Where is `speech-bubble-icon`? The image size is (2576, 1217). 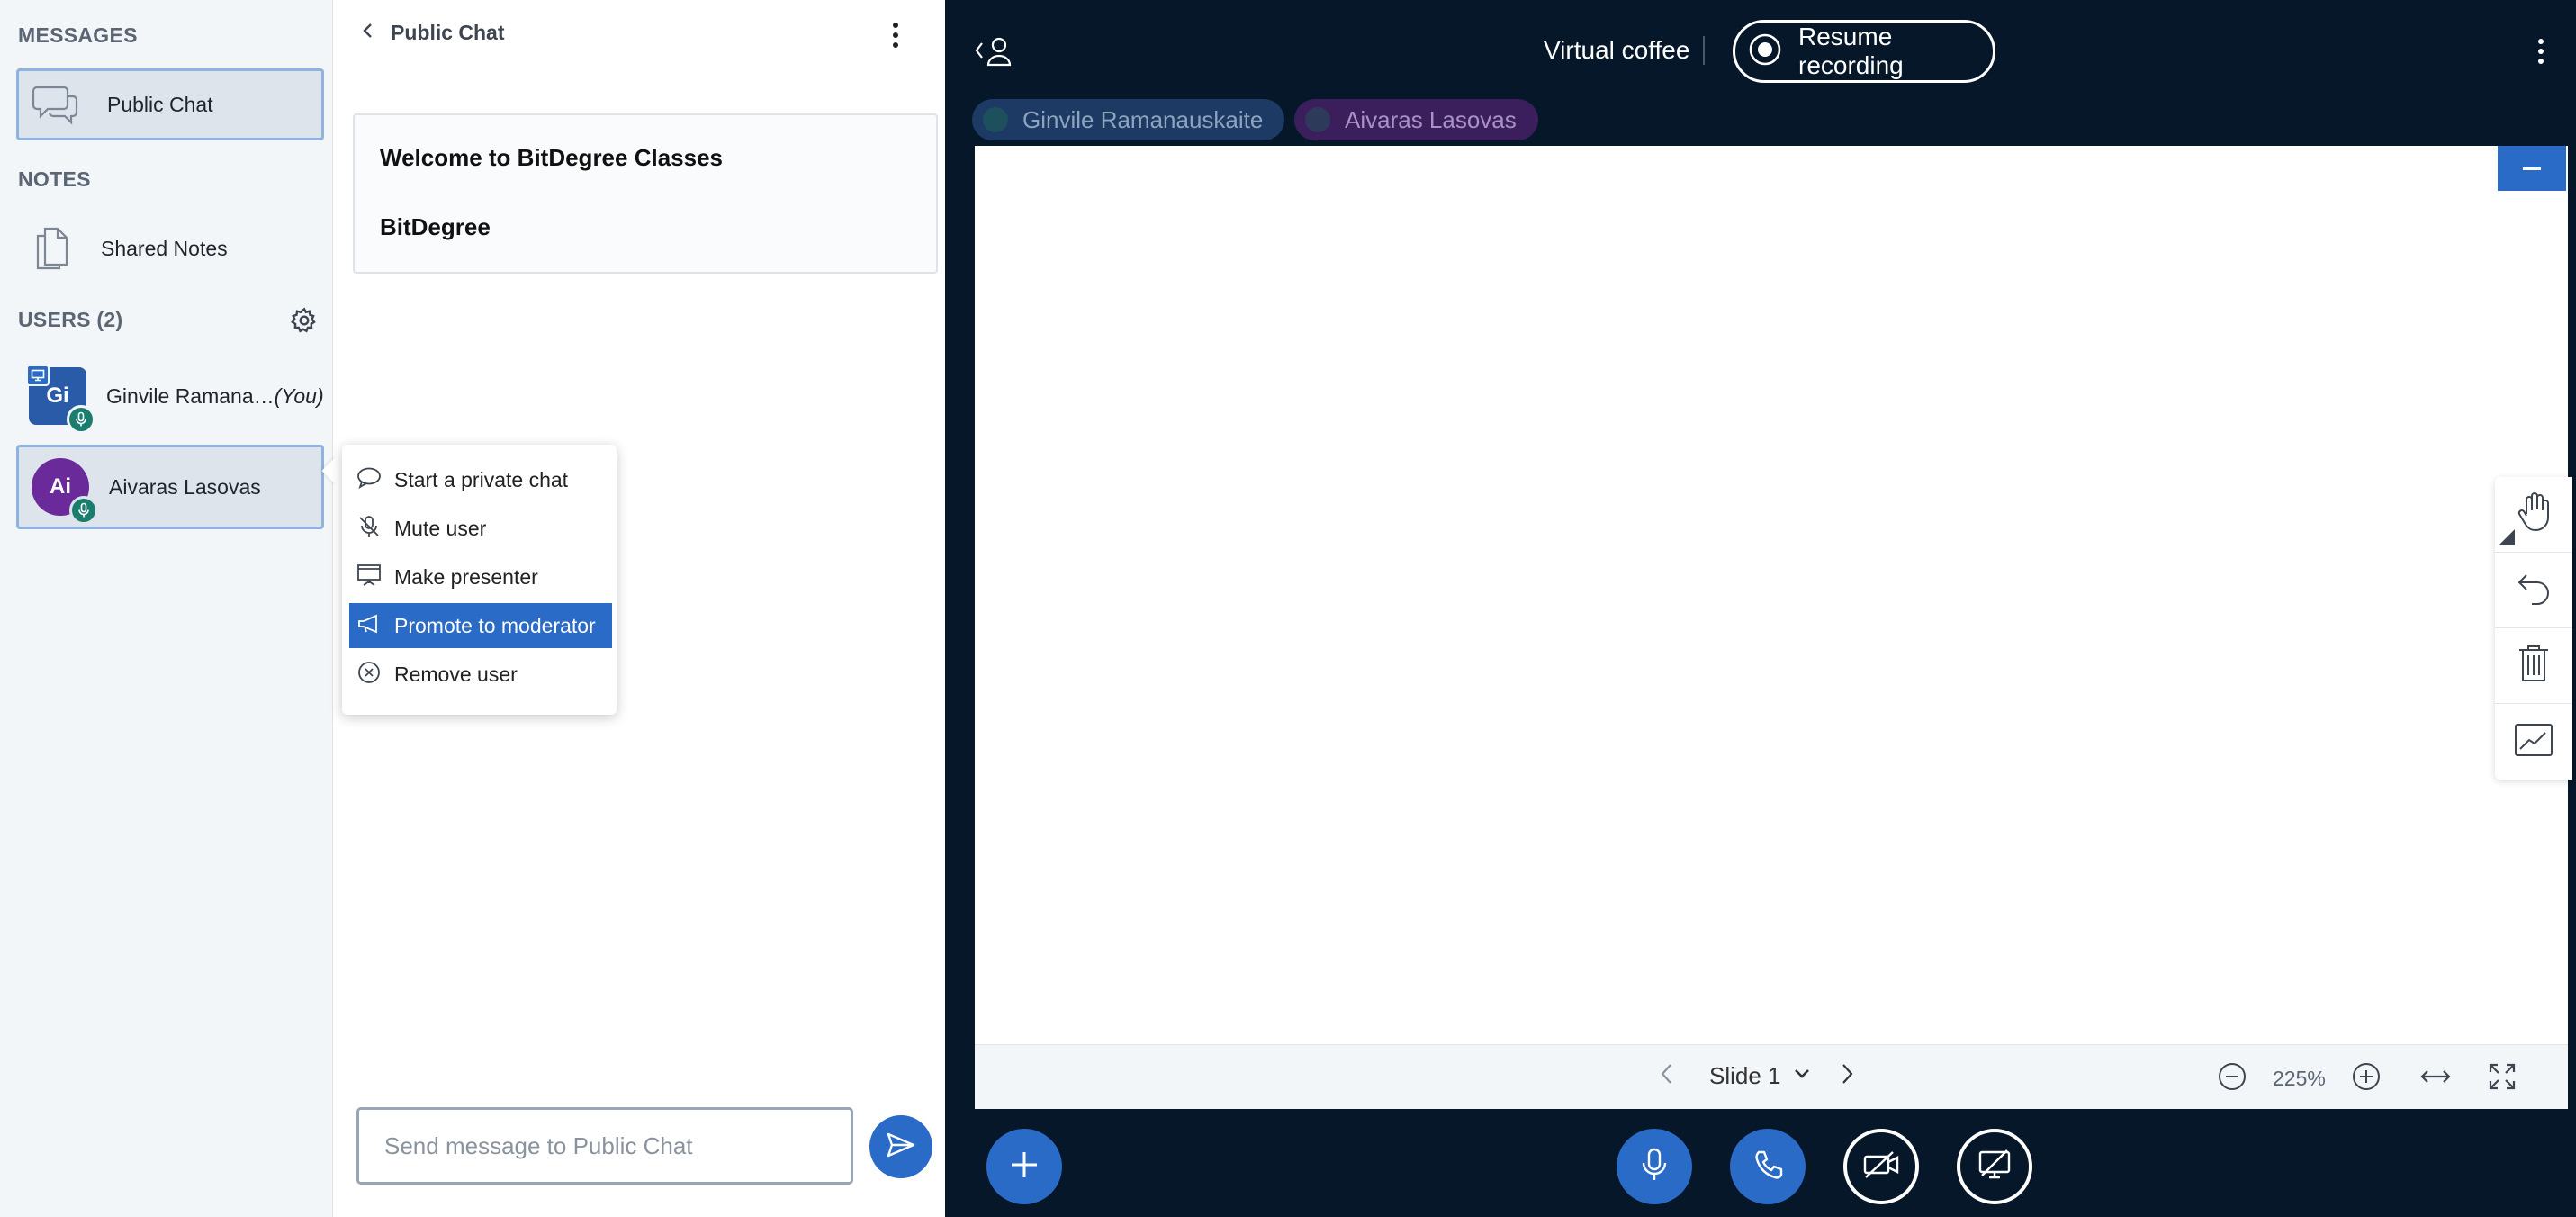 speech-bubble-icon is located at coordinates (369, 480).